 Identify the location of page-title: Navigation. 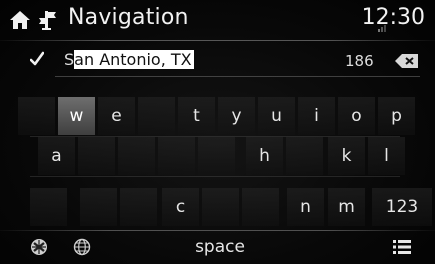
(128, 17).